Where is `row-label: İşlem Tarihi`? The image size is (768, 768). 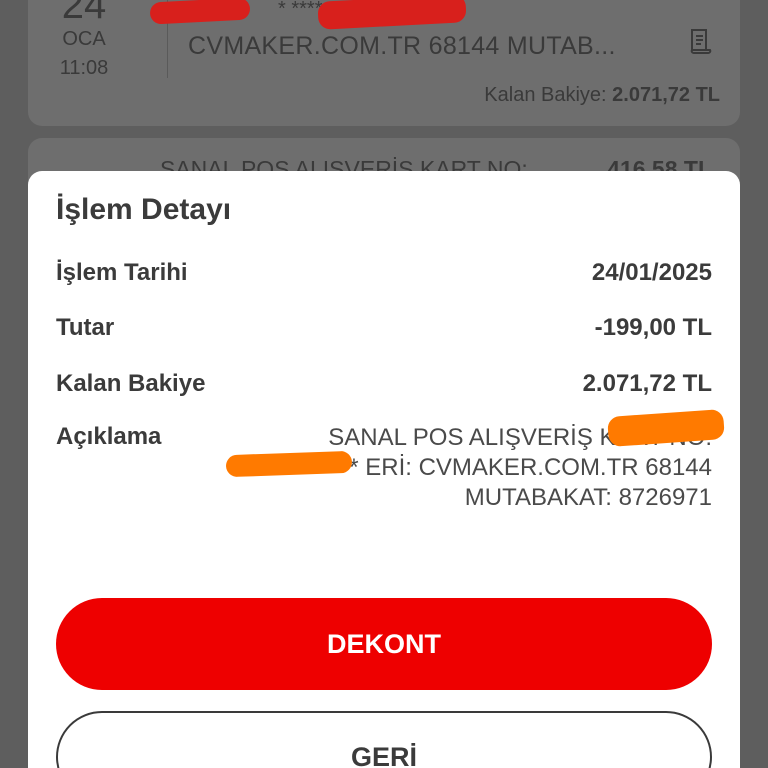
row-label: İşlem Tarihi is located at coordinates (122, 272).